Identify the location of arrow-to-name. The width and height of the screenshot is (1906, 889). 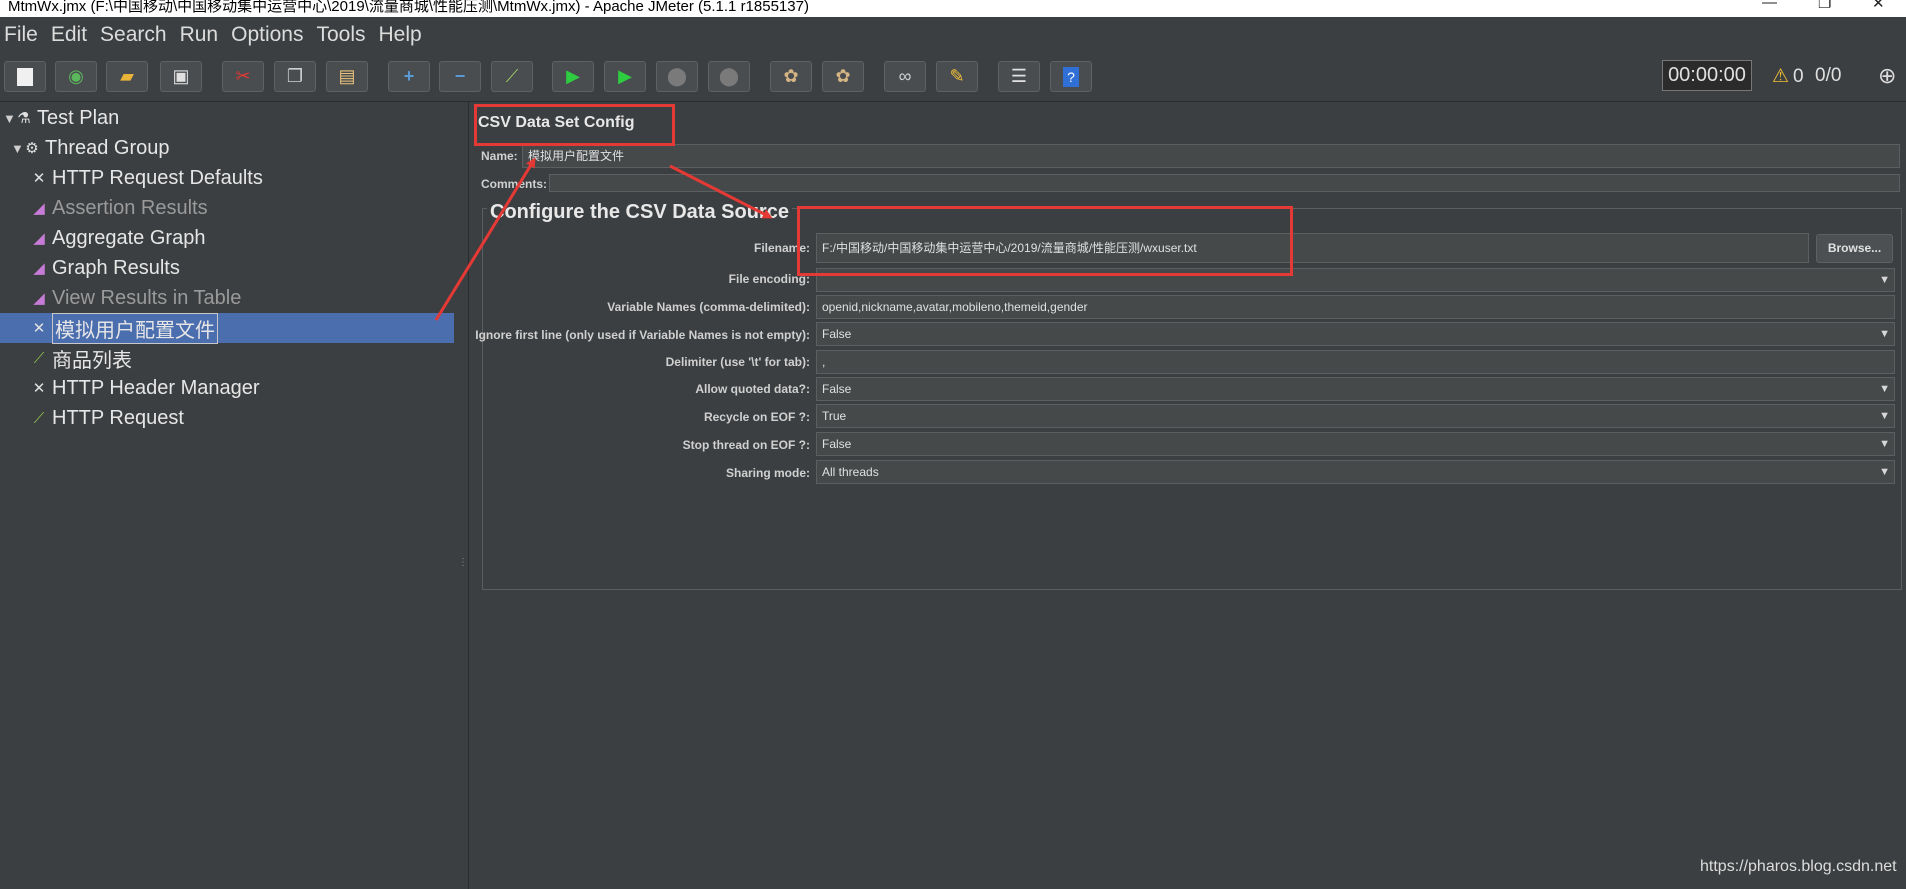
(485, 239).